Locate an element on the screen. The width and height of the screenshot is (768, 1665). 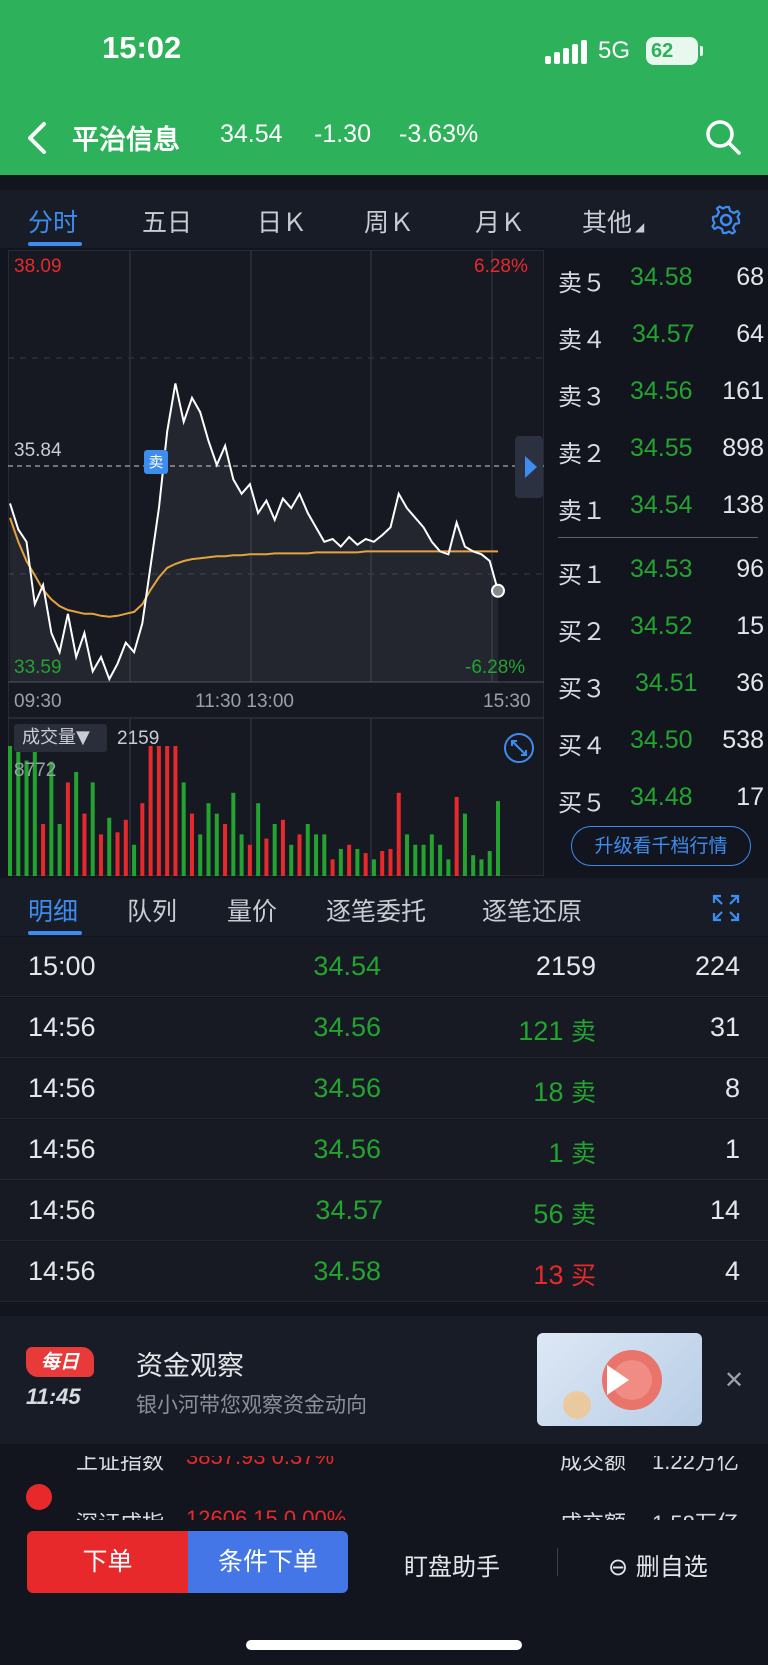
ask-price: 34.55 is located at coordinates (661, 448).